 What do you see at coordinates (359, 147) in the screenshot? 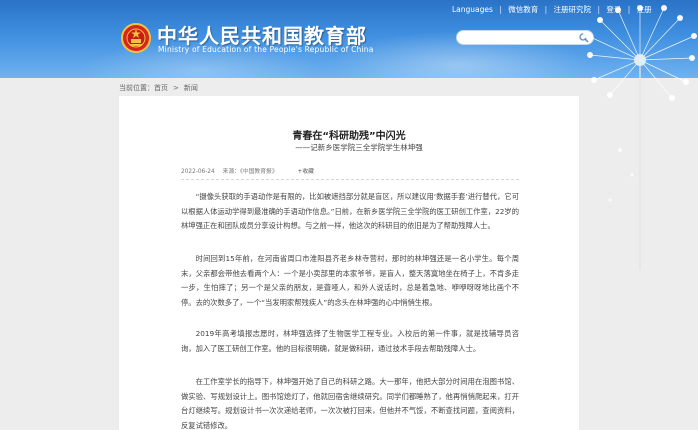
I see `article-subtitle: ——记新乡医学院三全学院学生林坤强` at bounding box center [359, 147].